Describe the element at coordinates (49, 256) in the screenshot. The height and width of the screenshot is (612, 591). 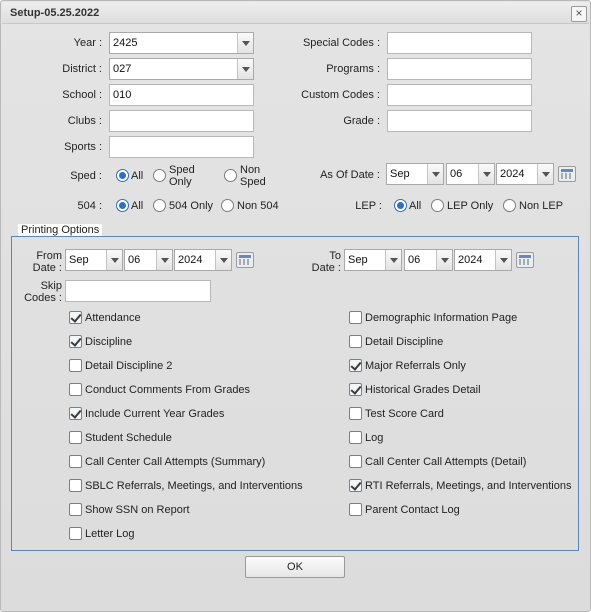
I see `from-date-label-line1: From` at that location.